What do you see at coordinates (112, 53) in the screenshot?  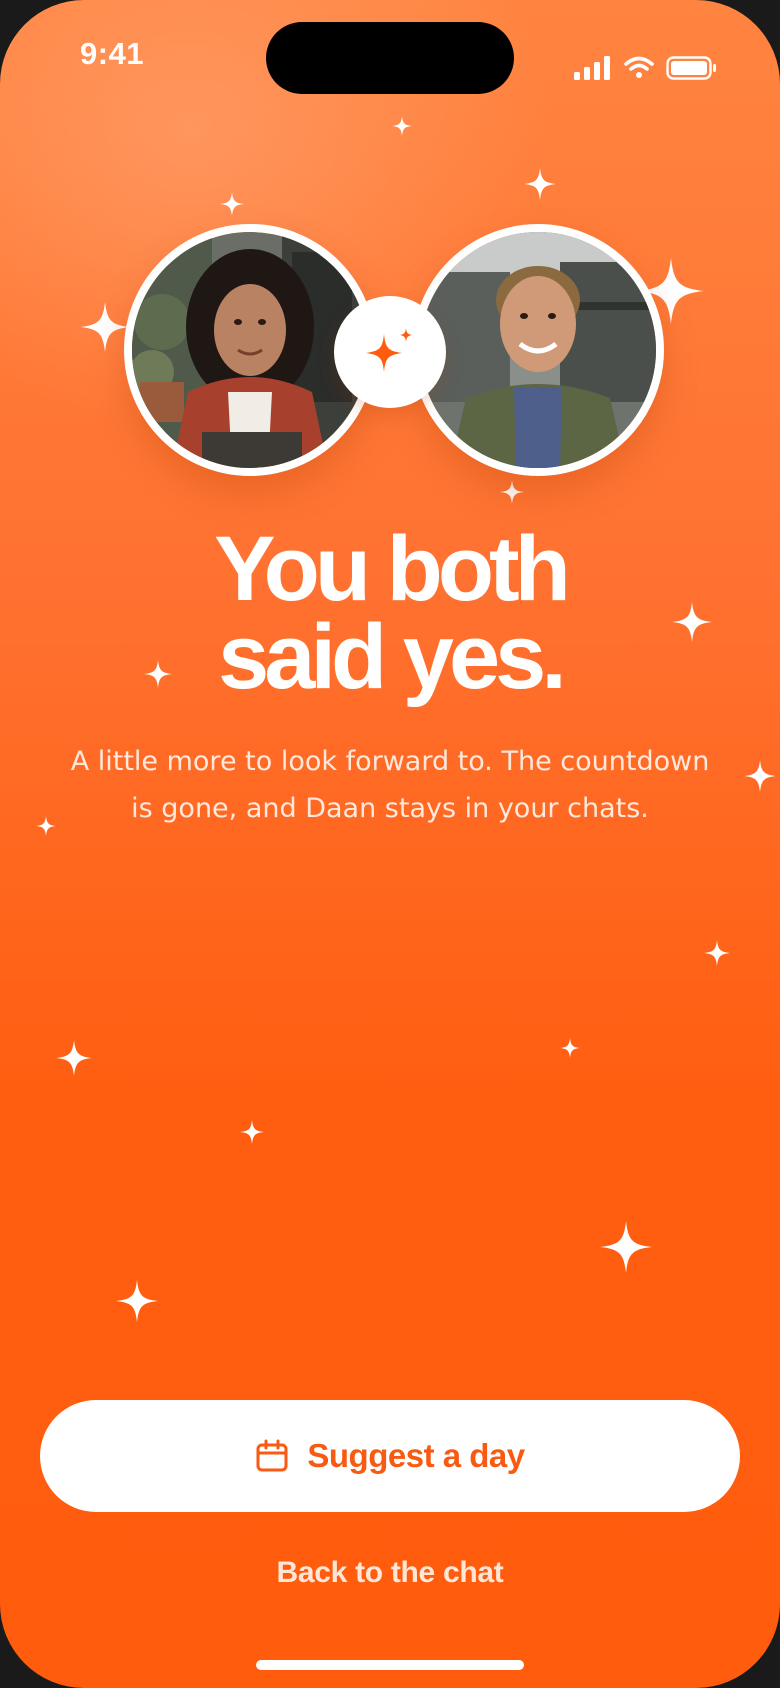 I see `status-time: 9:41` at bounding box center [112, 53].